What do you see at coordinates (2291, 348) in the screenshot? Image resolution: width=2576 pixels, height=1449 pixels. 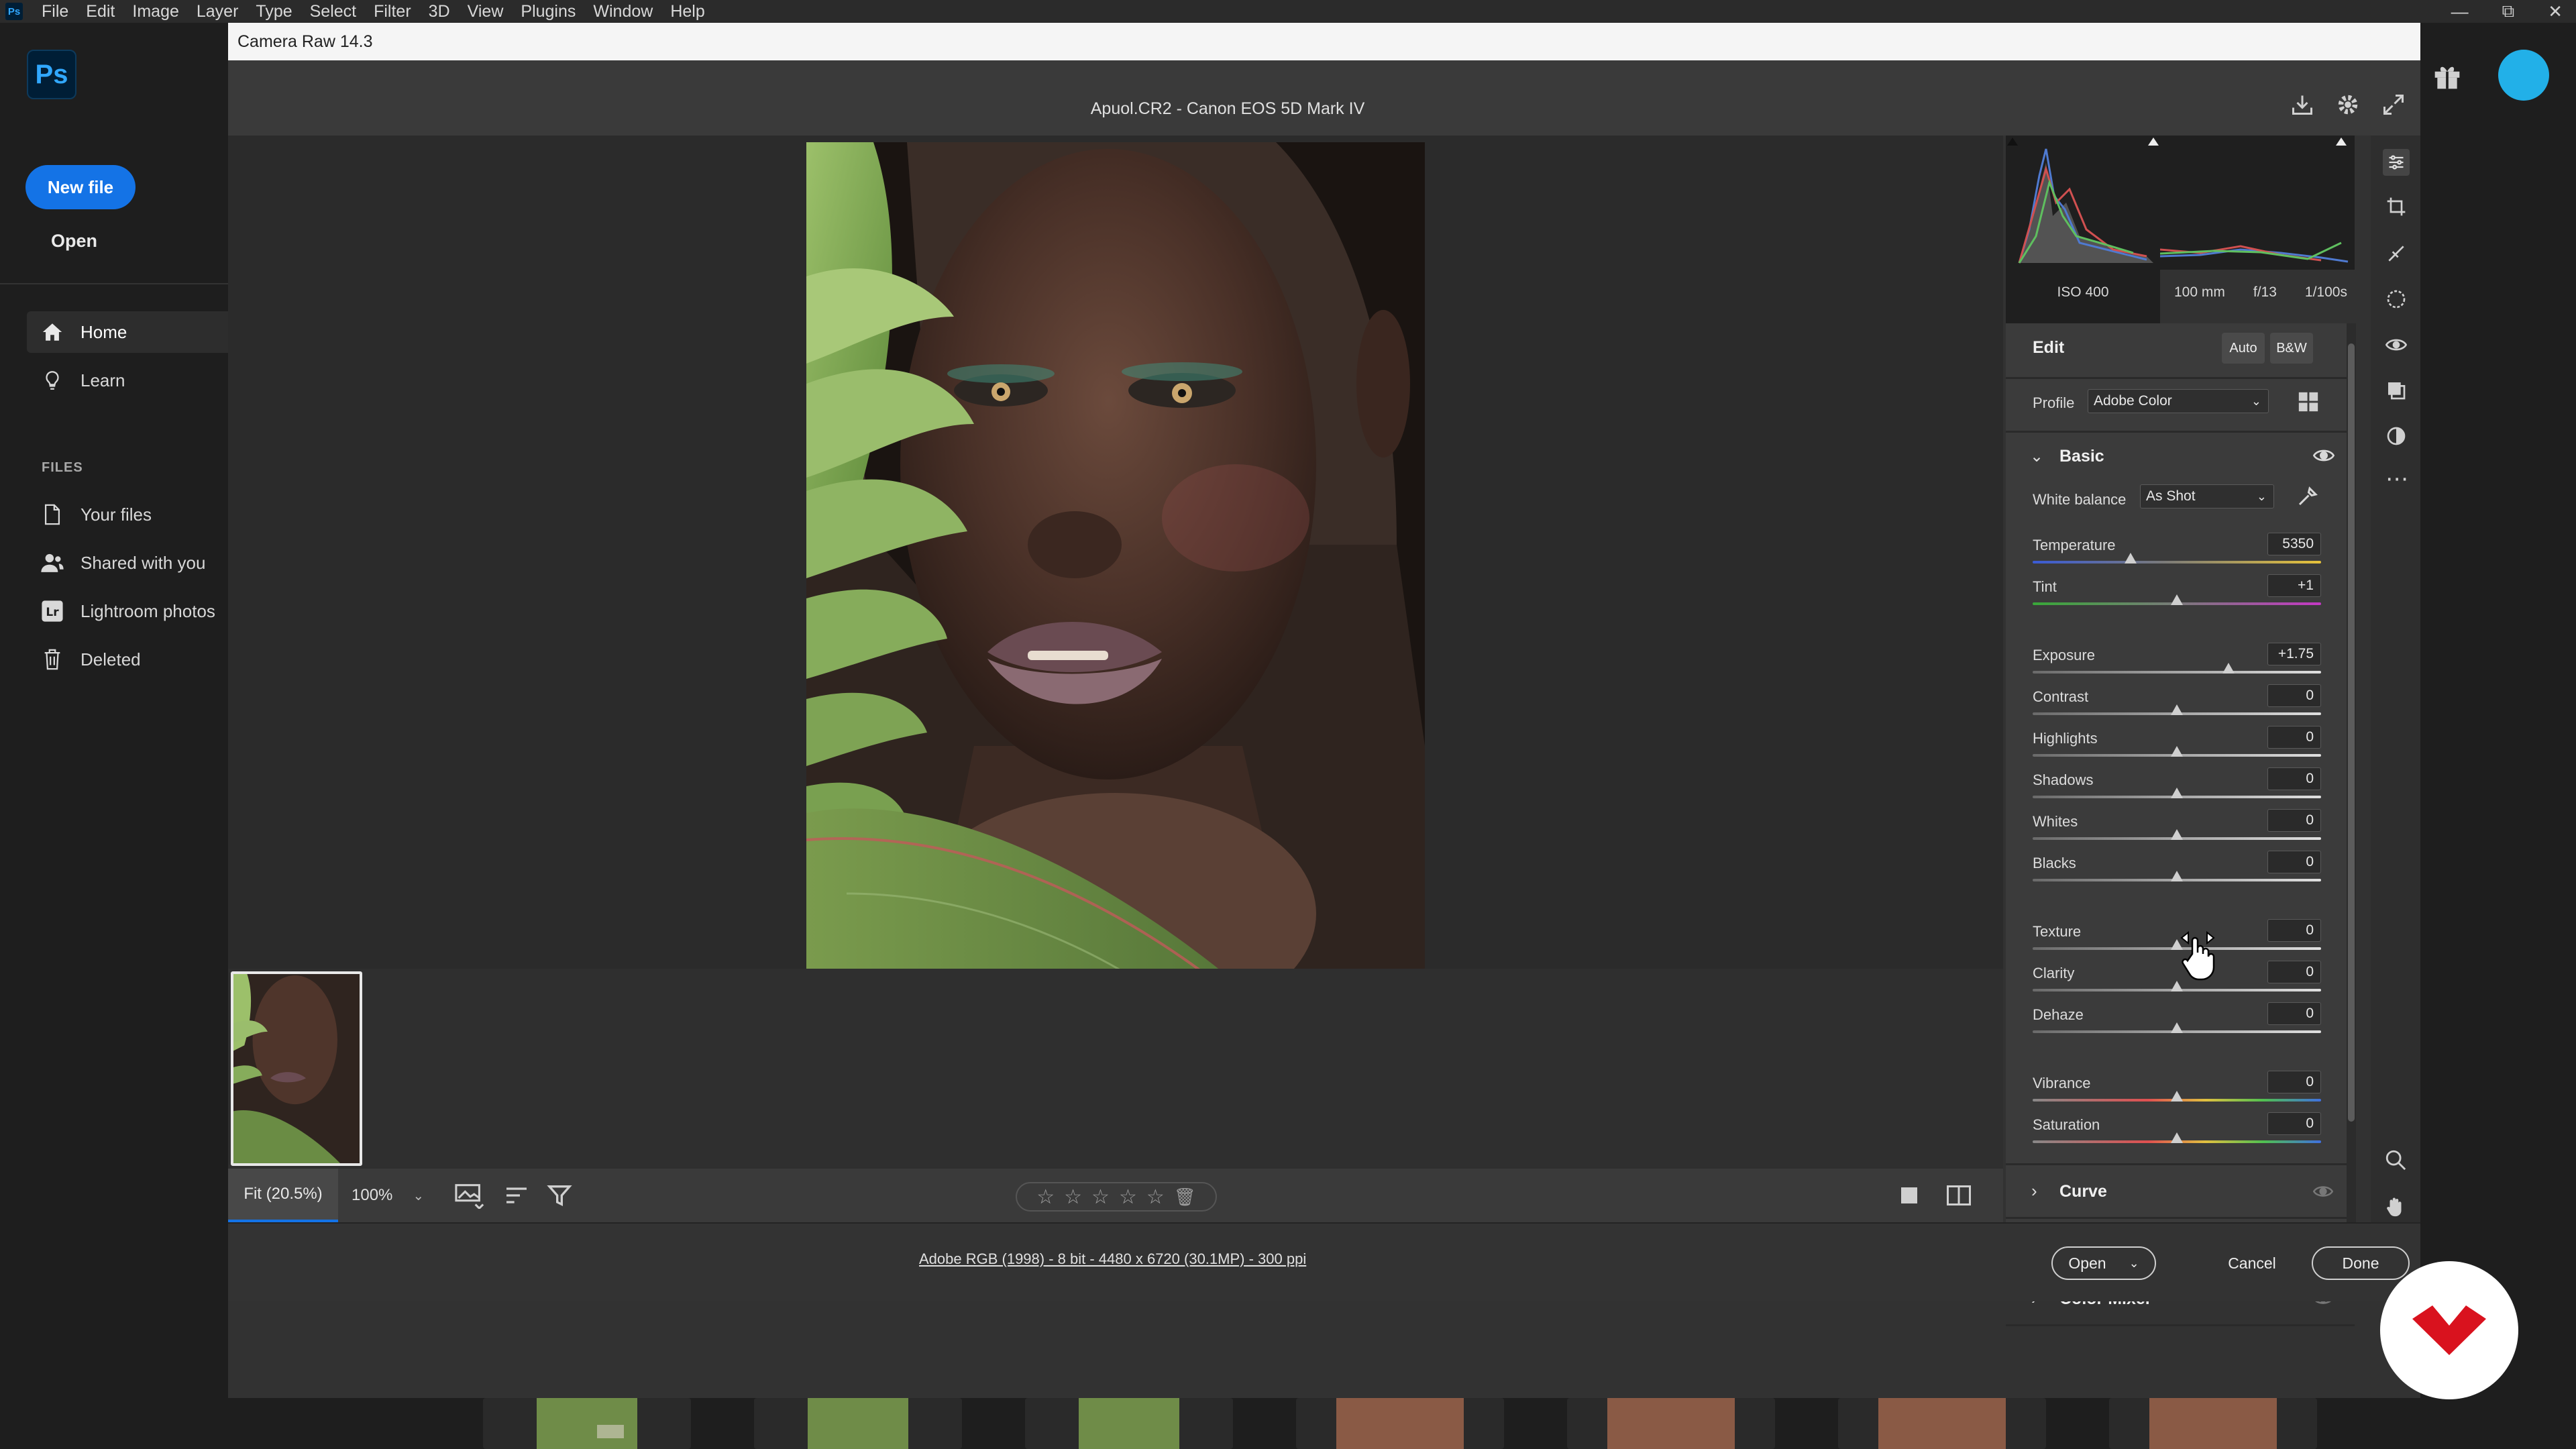 I see `bw-button: B&W` at bounding box center [2291, 348].